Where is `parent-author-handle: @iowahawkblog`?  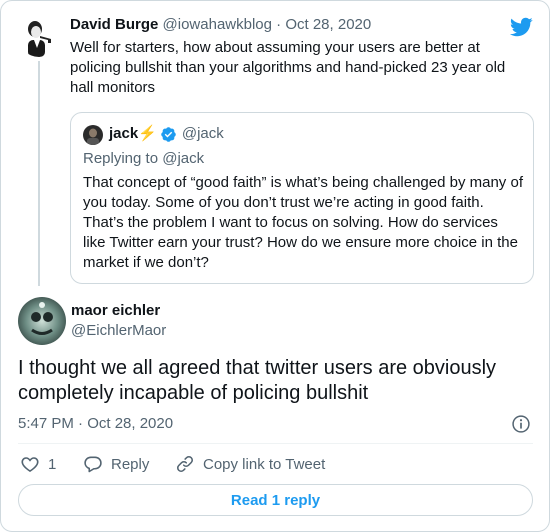 parent-author-handle: @iowahawkblog is located at coordinates (217, 24).